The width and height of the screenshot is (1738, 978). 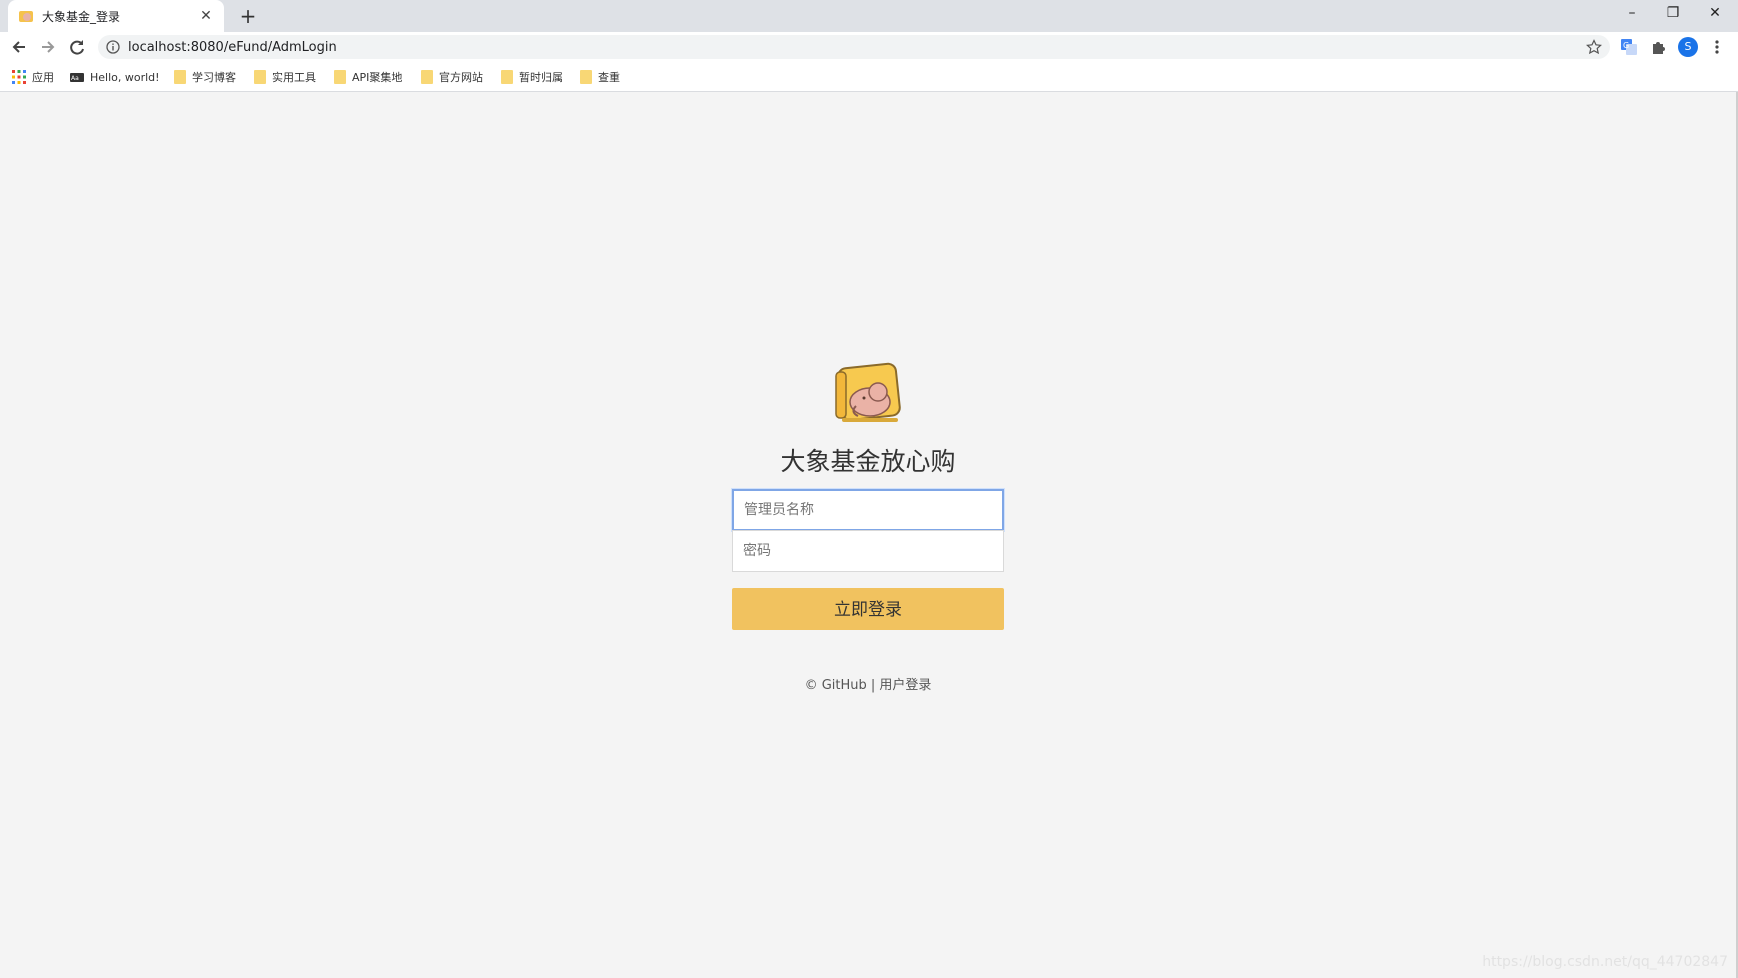 What do you see at coordinates (868, 461) in the screenshot?
I see `brand-title: 大象基金放心购` at bounding box center [868, 461].